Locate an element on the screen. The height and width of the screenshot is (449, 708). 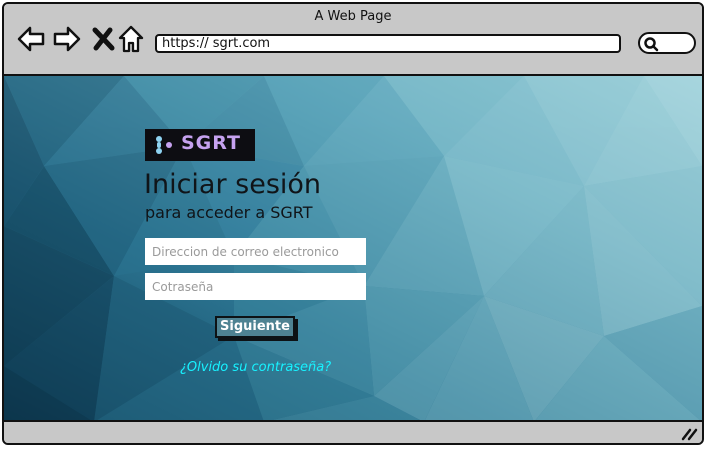
sgrt-logo: SGRT is located at coordinates (200, 145).